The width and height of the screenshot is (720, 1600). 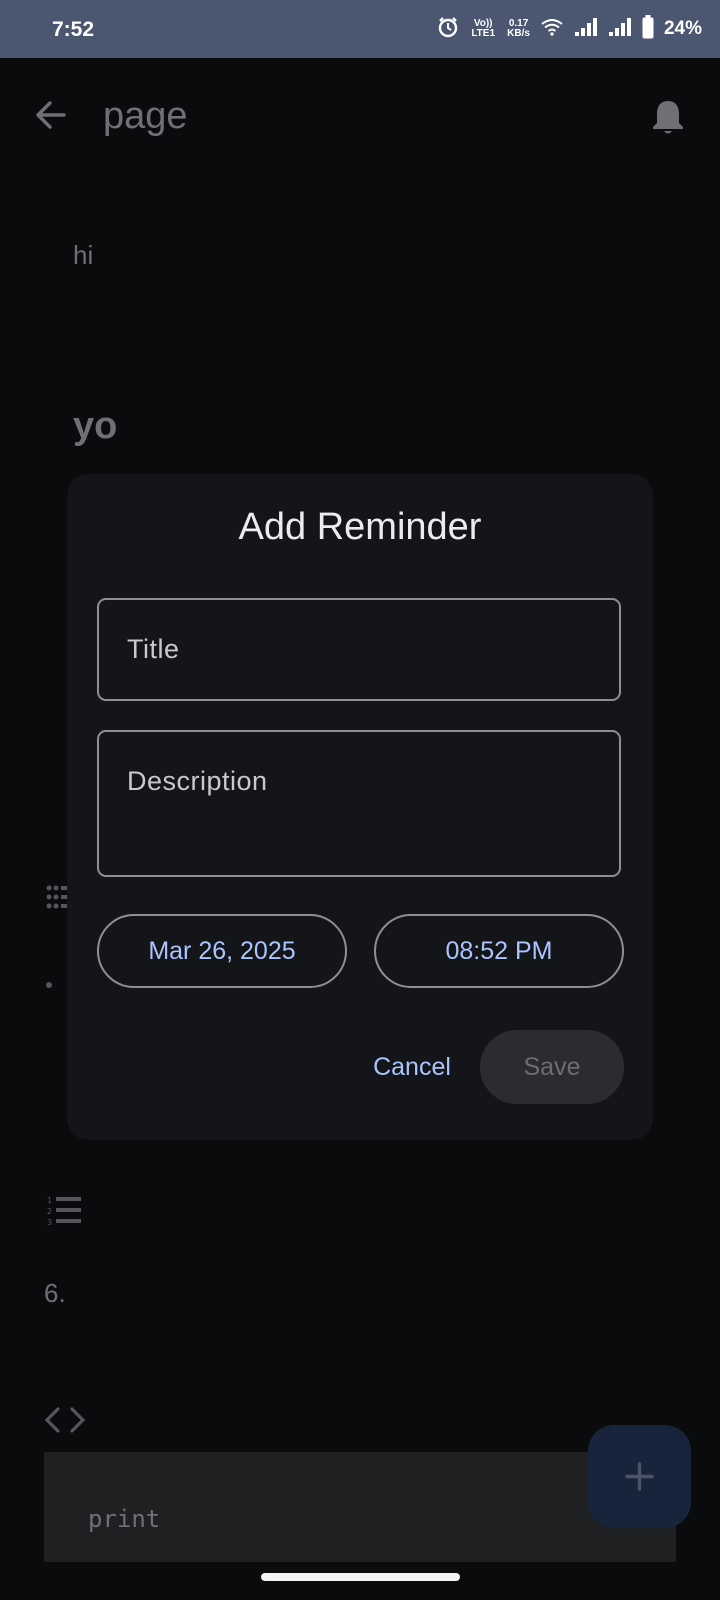 What do you see at coordinates (49, 985) in the screenshot?
I see `bullet-point` at bounding box center [49, 985].